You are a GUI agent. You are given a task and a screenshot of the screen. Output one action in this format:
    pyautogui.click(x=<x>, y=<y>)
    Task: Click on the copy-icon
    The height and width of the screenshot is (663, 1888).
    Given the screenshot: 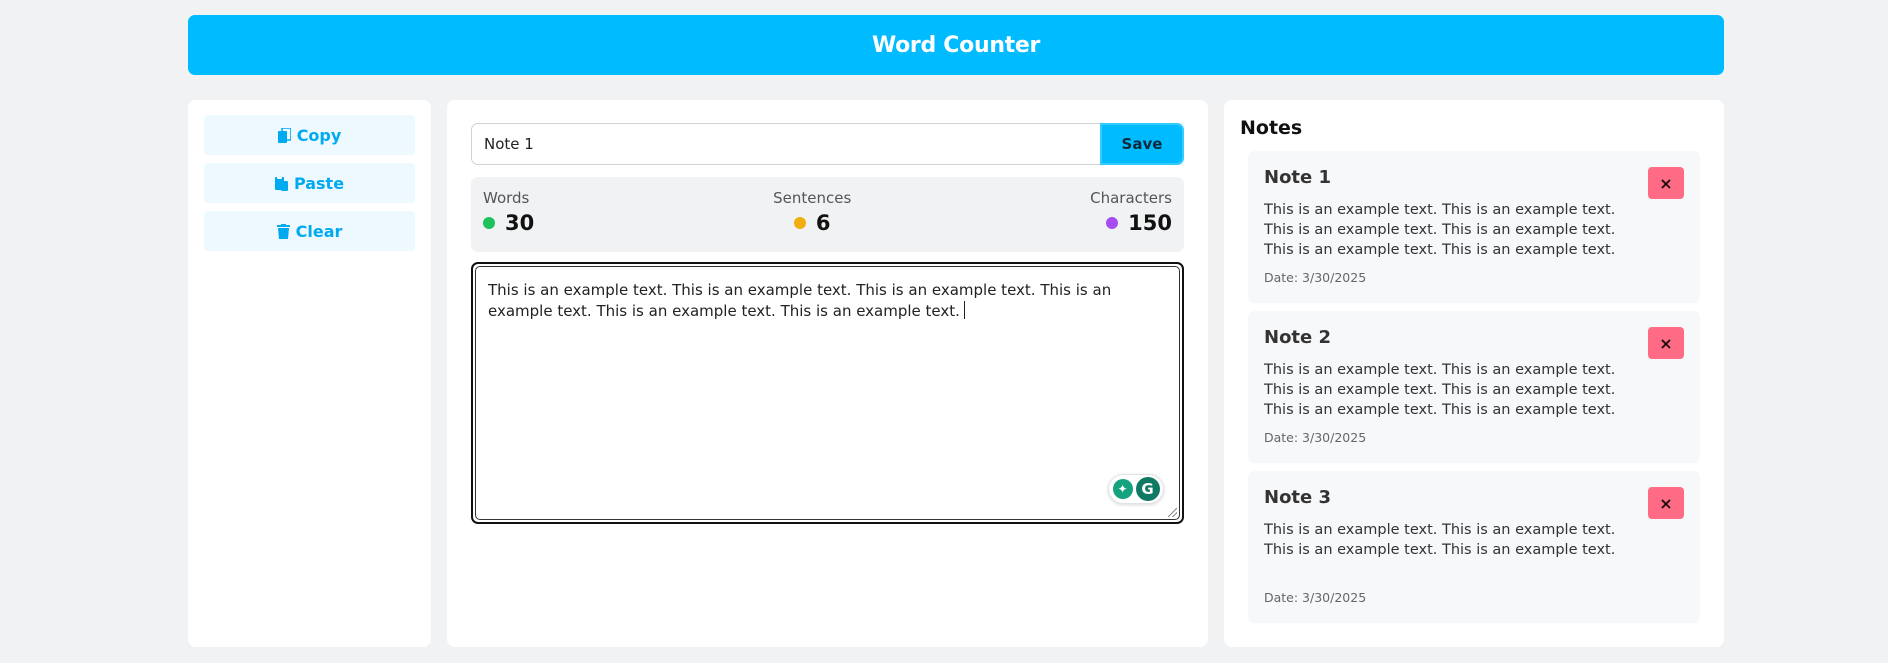 What is the action you would take?
    pyautogui.click(x=284, y=135)
    